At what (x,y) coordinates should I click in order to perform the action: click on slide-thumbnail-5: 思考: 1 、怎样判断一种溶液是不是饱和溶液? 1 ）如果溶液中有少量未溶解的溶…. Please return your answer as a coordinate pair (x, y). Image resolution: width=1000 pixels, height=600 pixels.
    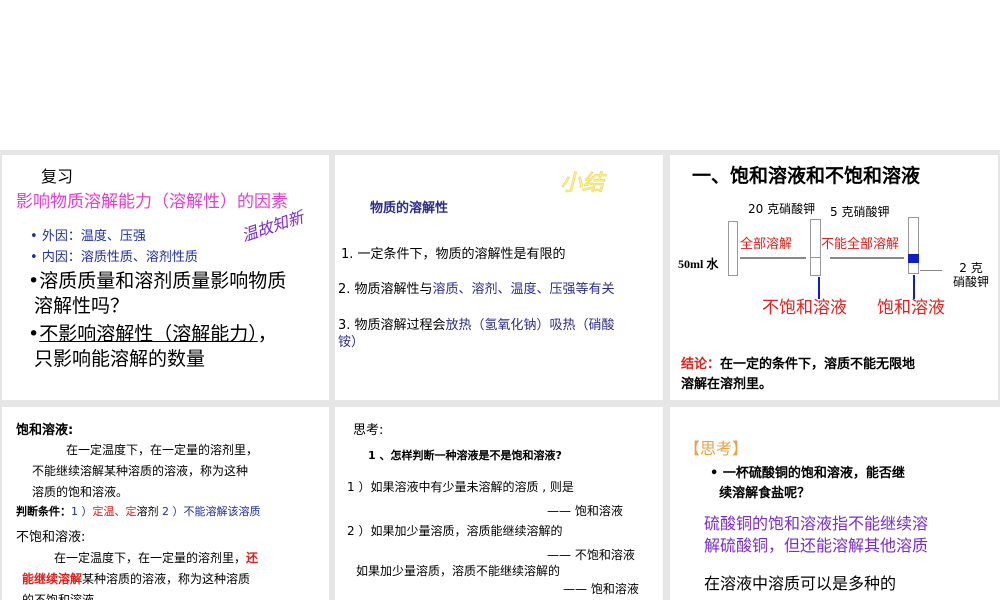
    Looking at the image, I should click on (499, 503).